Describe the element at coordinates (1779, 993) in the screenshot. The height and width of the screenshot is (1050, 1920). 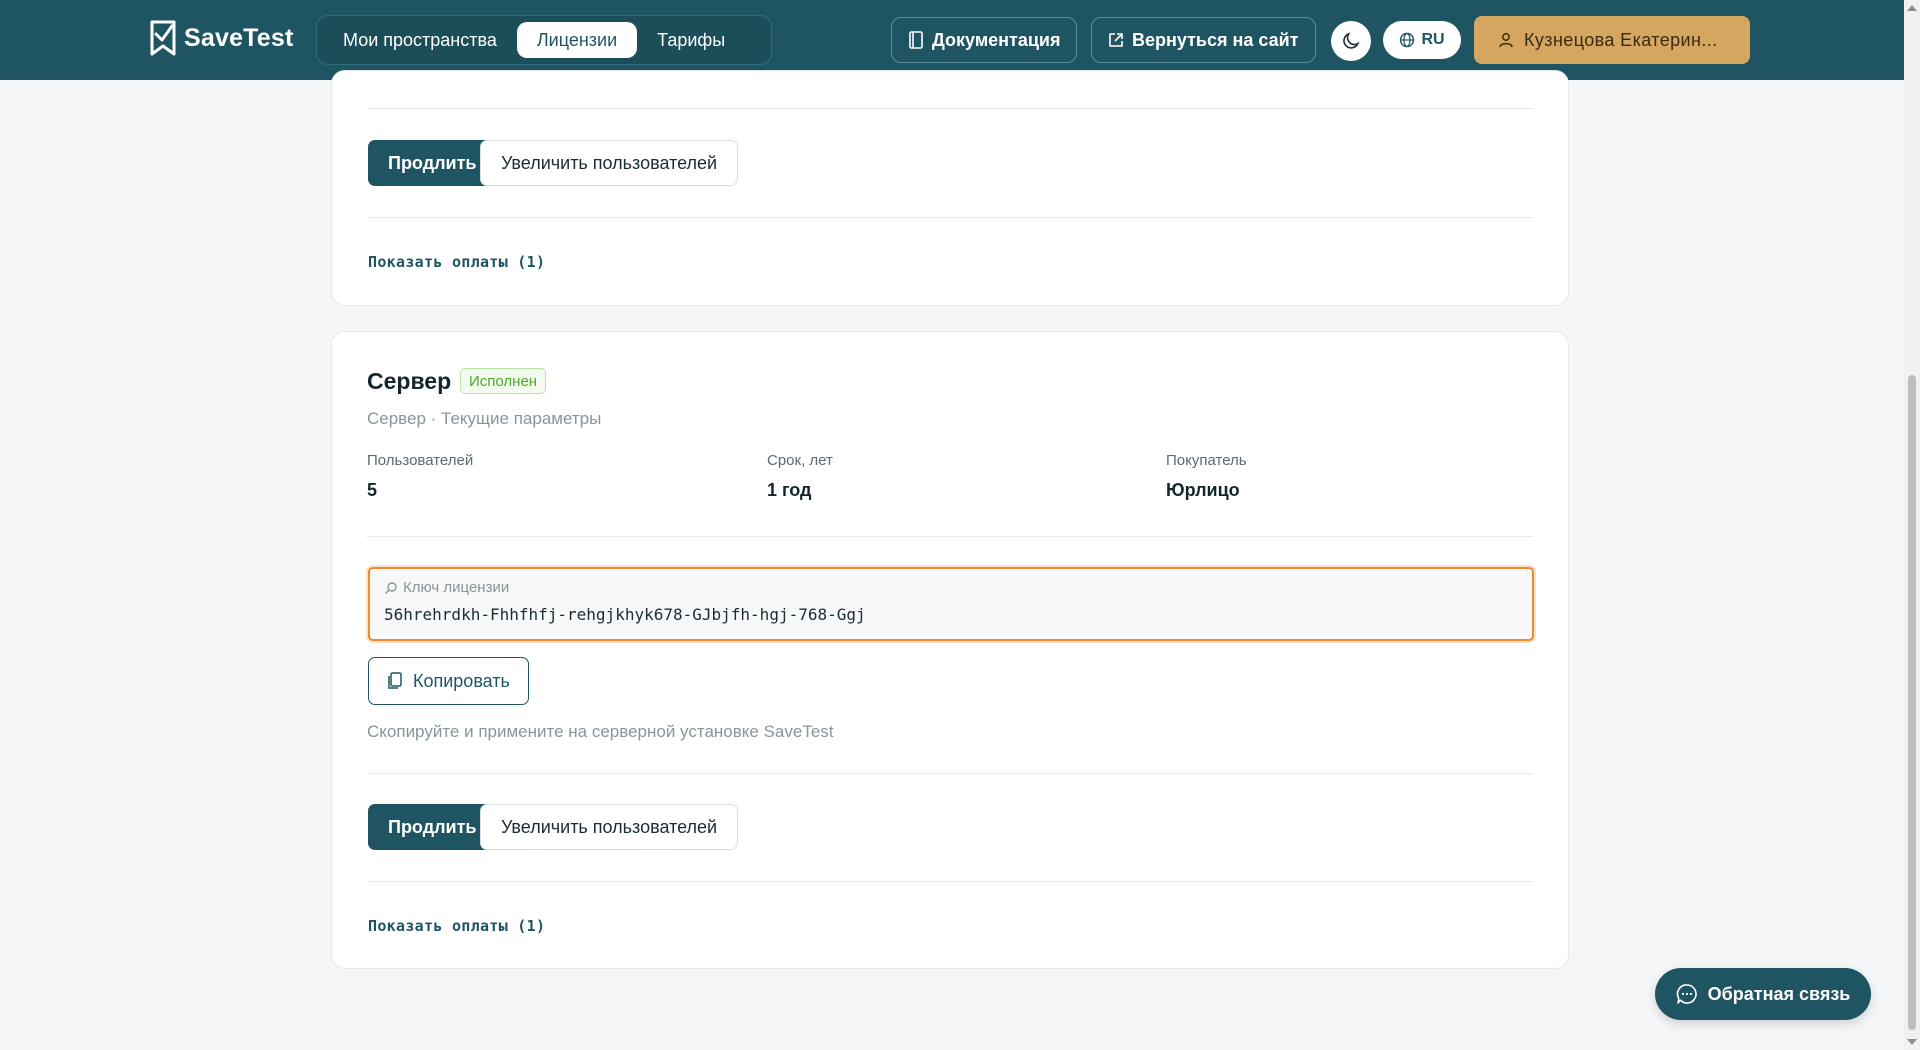
I see `feedback-label: Обратная связь` at that location.